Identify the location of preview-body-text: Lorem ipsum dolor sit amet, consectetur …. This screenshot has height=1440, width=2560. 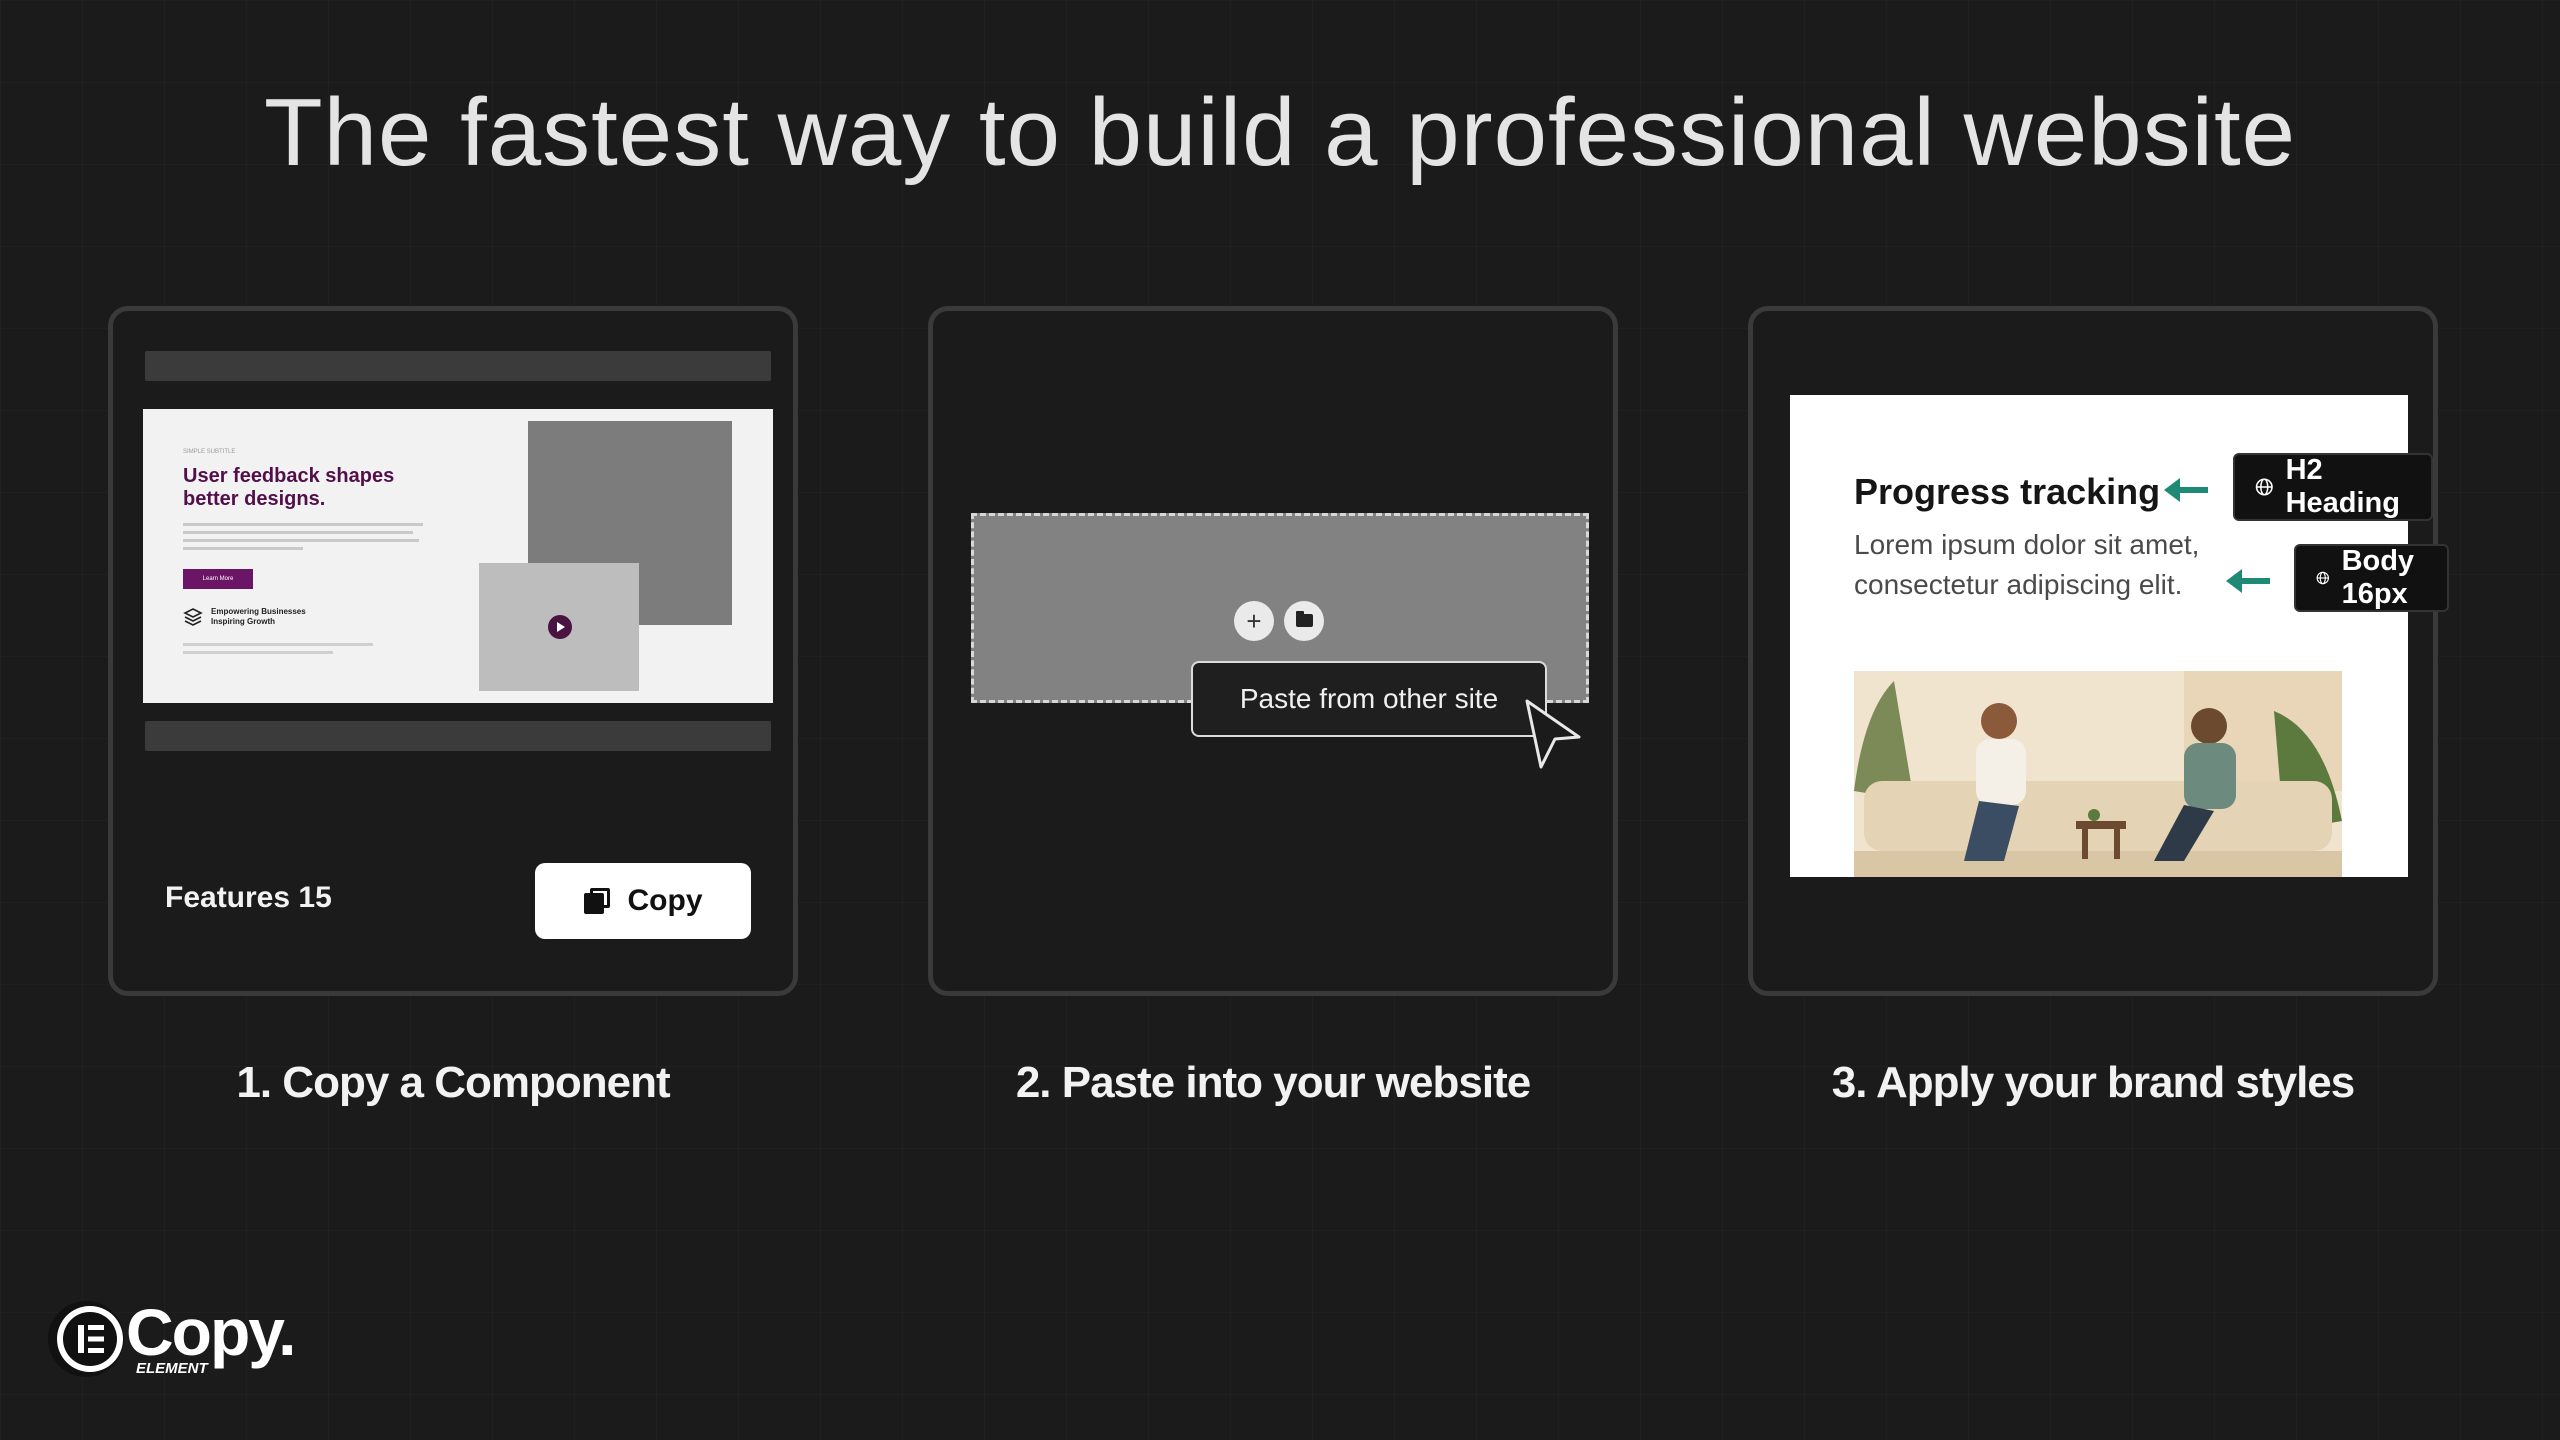
(2027, 564).